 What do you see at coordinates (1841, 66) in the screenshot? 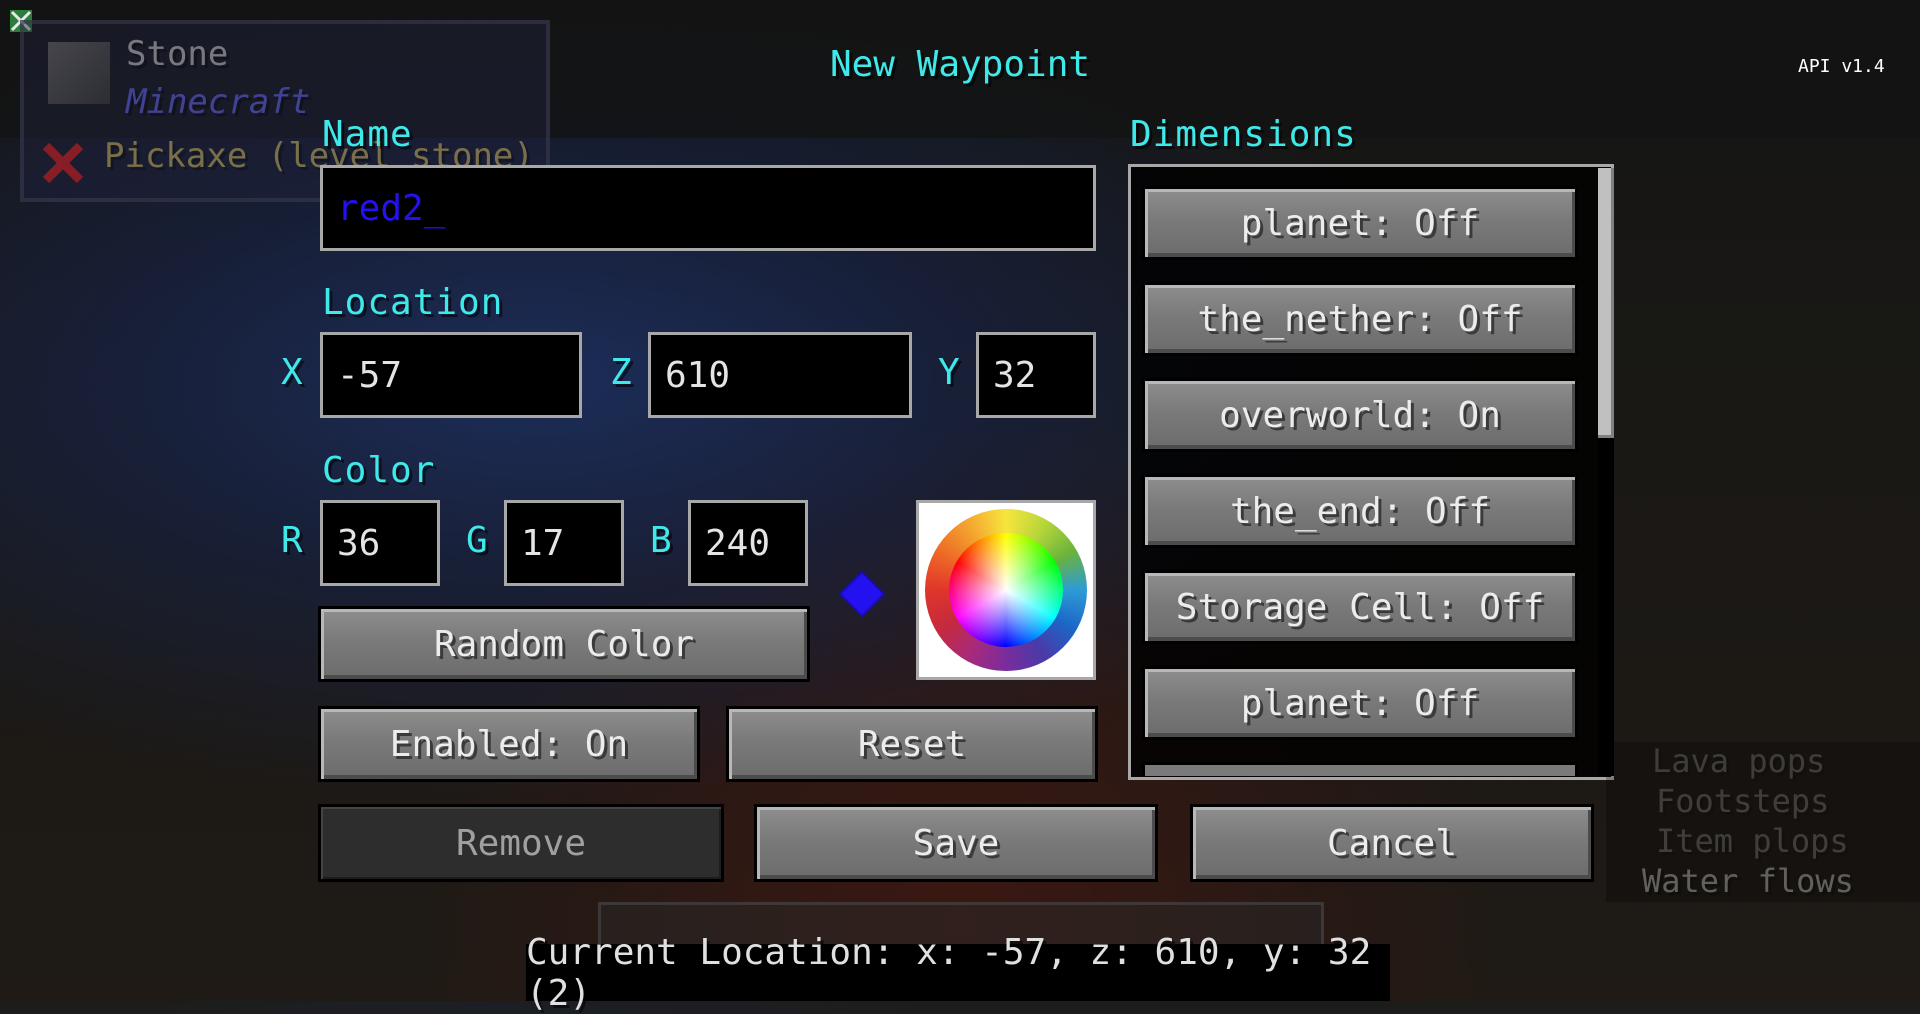
I see `api-version: API v1.4` at bounding box center [1841, 66].